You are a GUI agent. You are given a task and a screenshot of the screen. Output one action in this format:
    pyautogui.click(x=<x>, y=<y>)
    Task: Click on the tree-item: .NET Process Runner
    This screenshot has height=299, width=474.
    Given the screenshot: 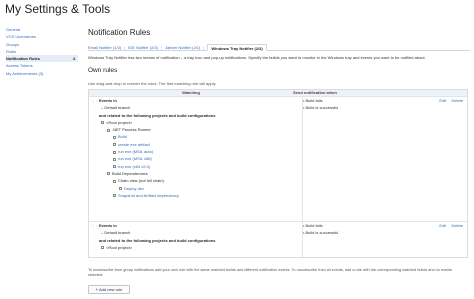 What is the action you would take?
    pyautogui.click(x=283, y=129)
    